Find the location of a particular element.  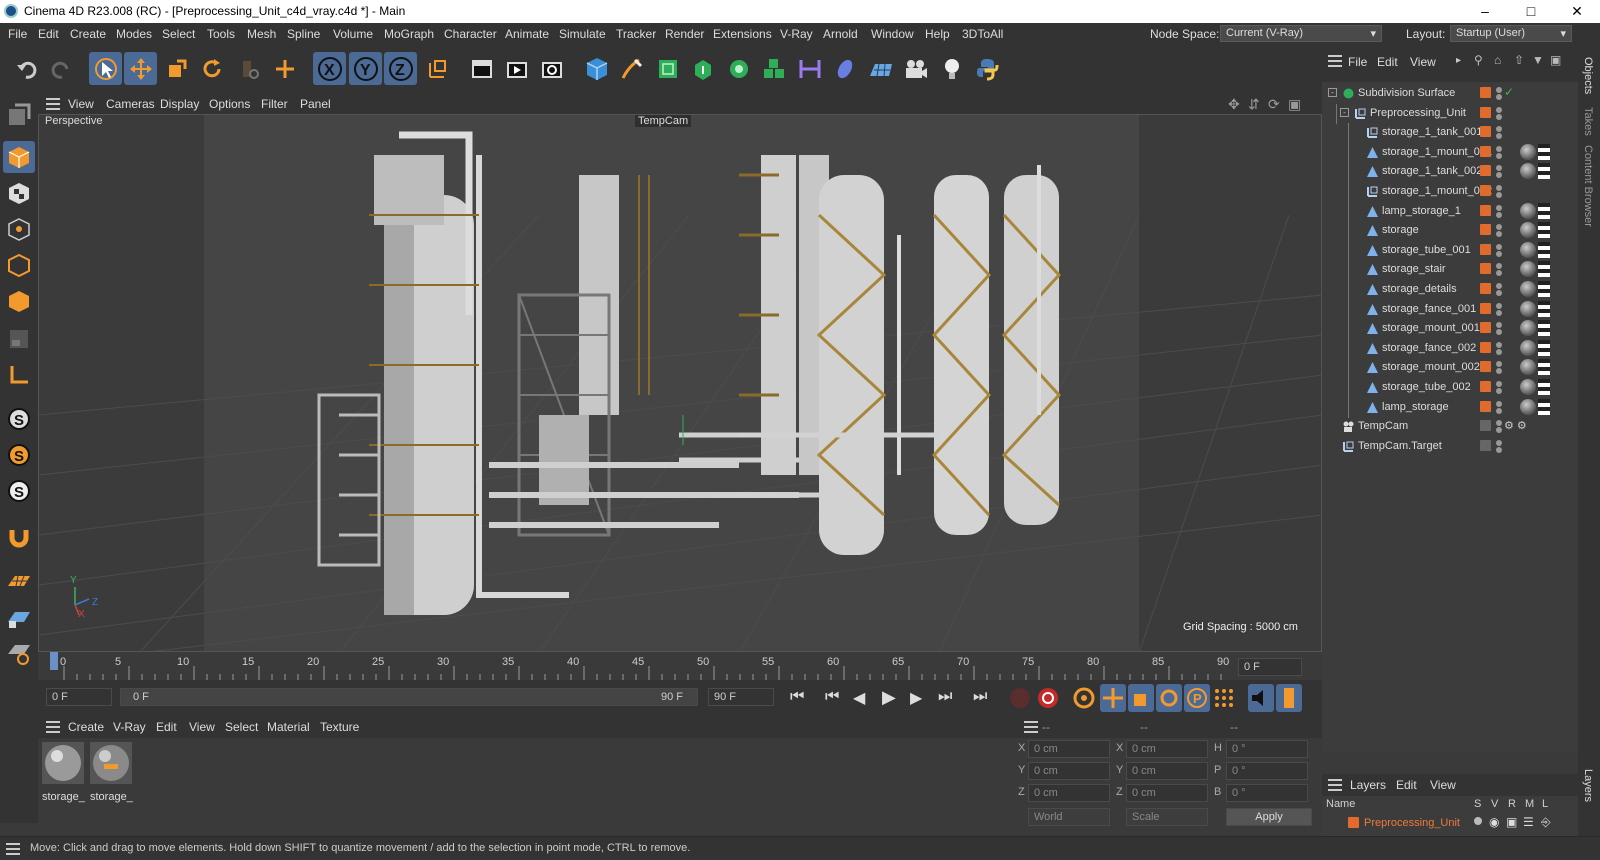

viewport-menu-filter: Filter is located at coordinates (274, 104).